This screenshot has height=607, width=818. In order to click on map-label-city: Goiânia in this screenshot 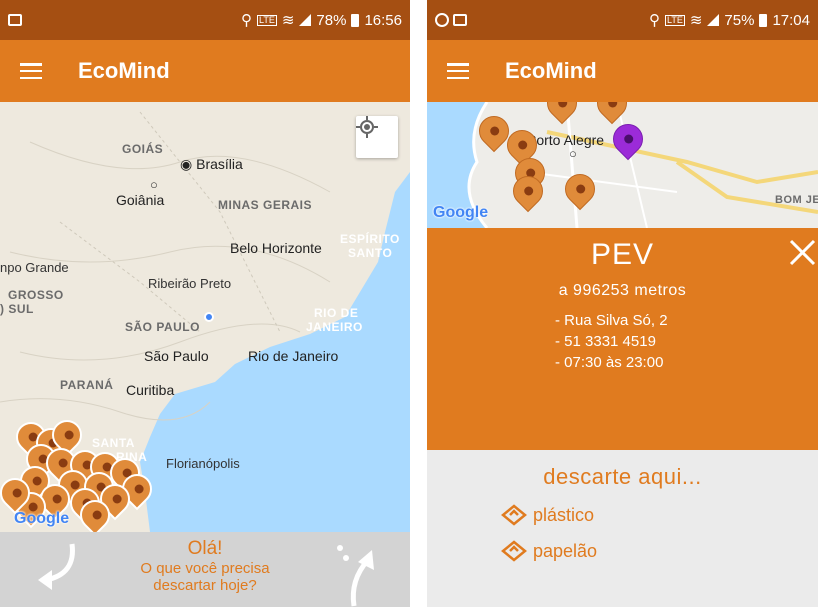, I will do `click(140, 200)`.